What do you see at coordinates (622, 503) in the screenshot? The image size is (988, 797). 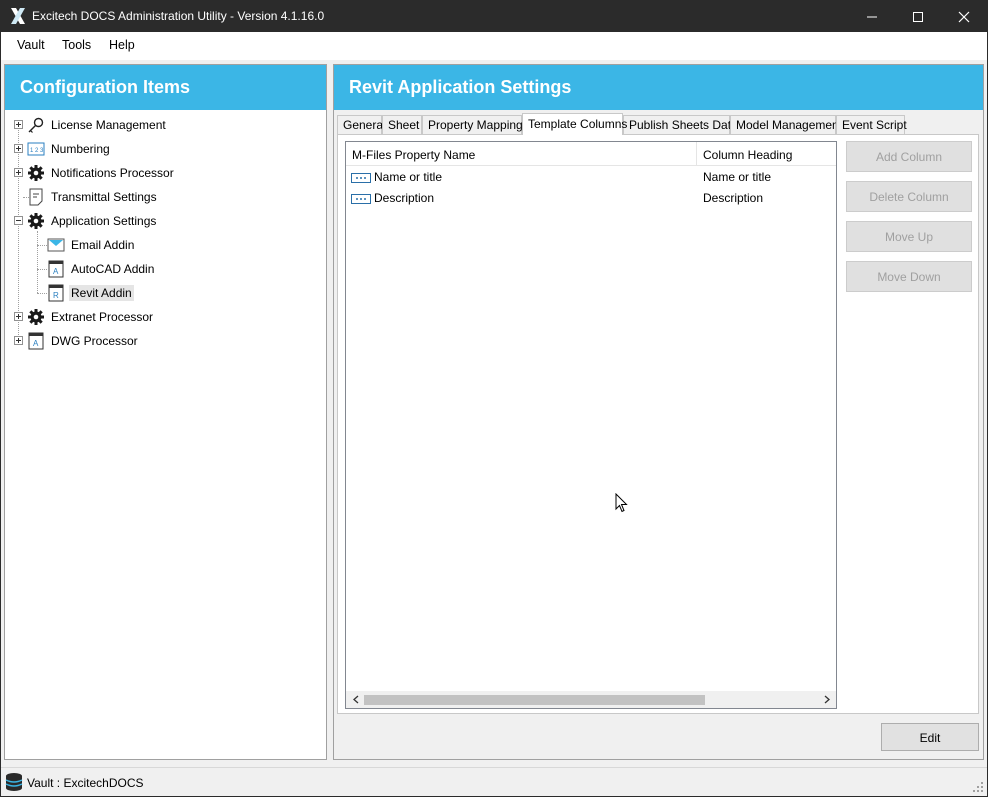 I see `mouse-cursor-icon` at bounding box center [622, 503].